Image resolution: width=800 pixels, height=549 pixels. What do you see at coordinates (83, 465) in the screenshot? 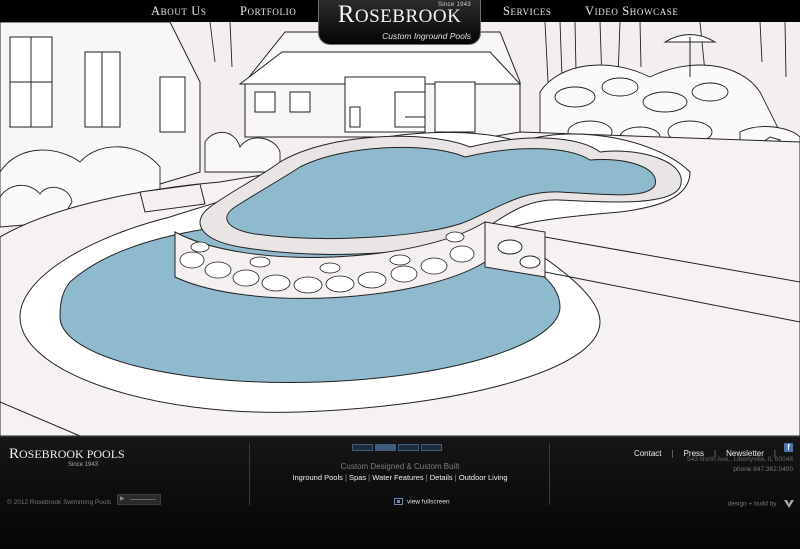
I see `footer-logo-since: Since 1943` at bounding box center [83, 465].